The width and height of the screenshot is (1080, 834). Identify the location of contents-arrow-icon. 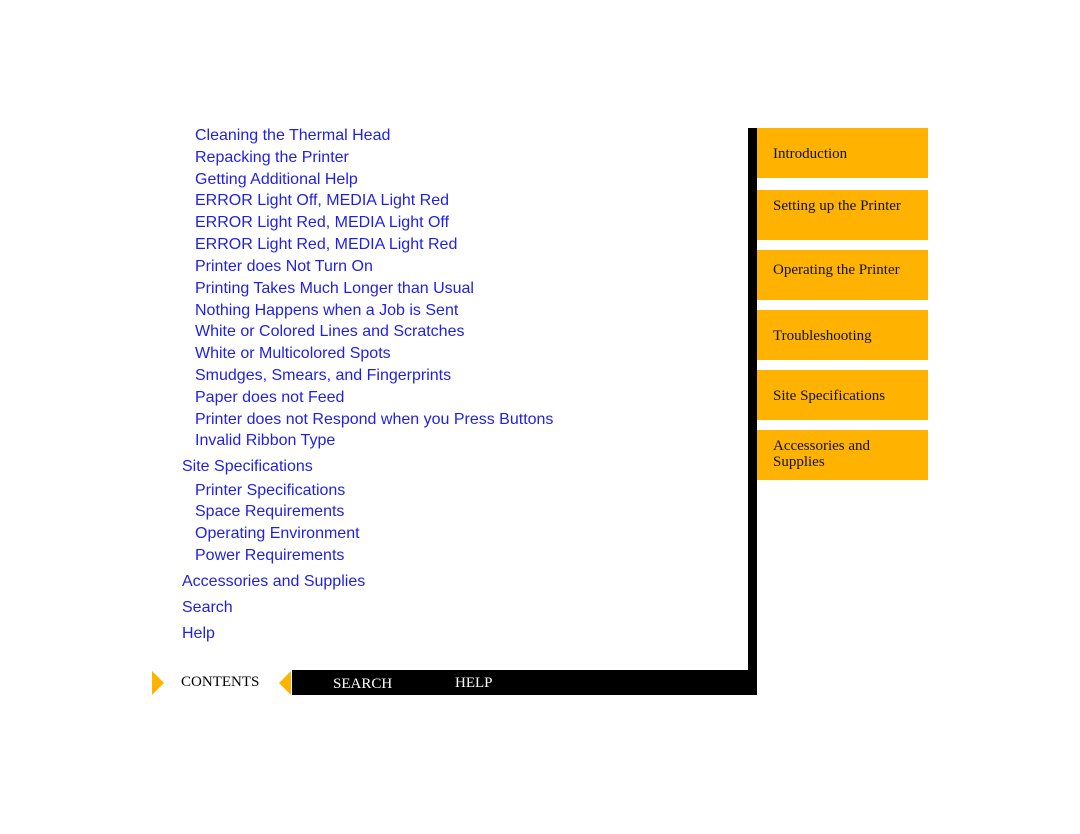
(158, 683).